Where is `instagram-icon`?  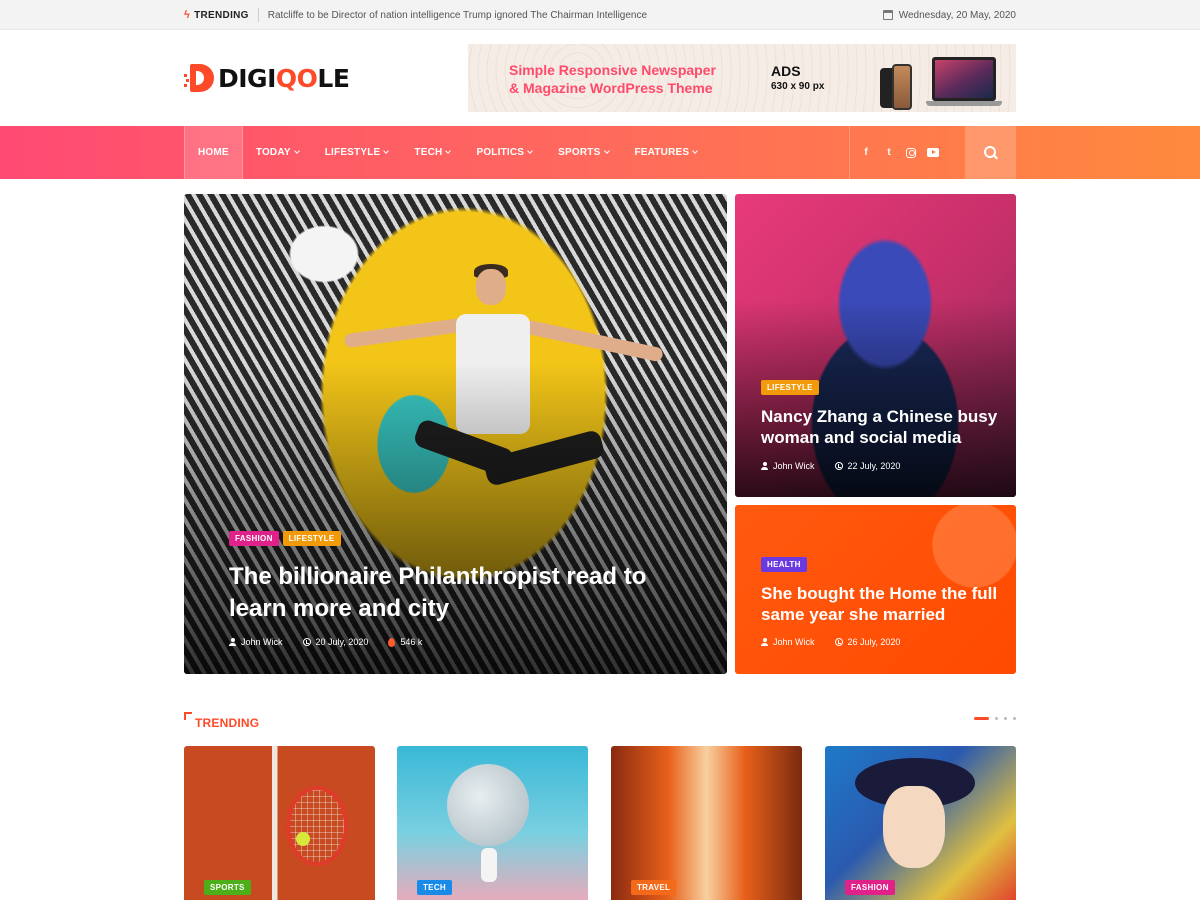 instagram-icon is located at coordinates (911, 152).